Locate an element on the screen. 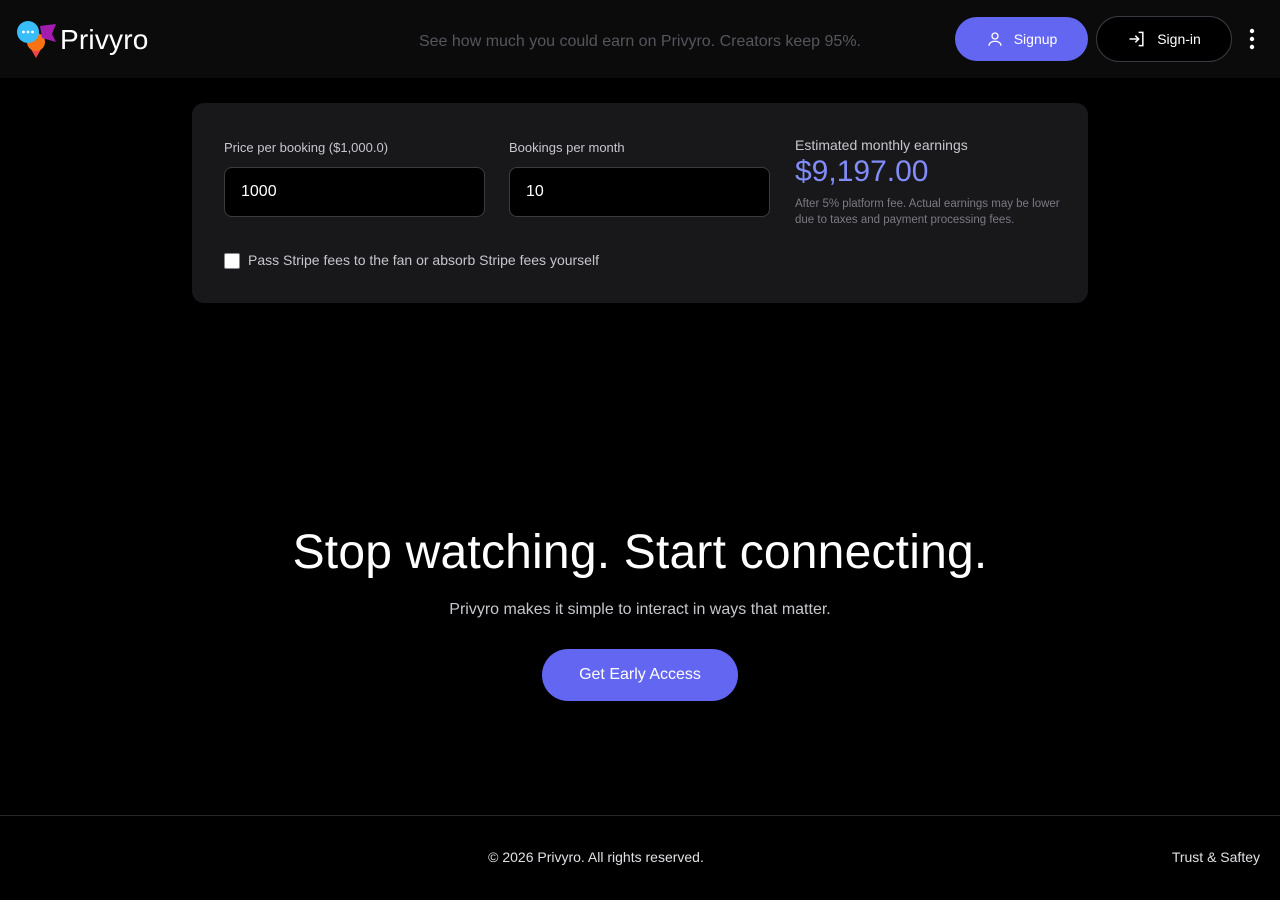  estimate-value: $9,197.00 is located at coordinates (862, 171).